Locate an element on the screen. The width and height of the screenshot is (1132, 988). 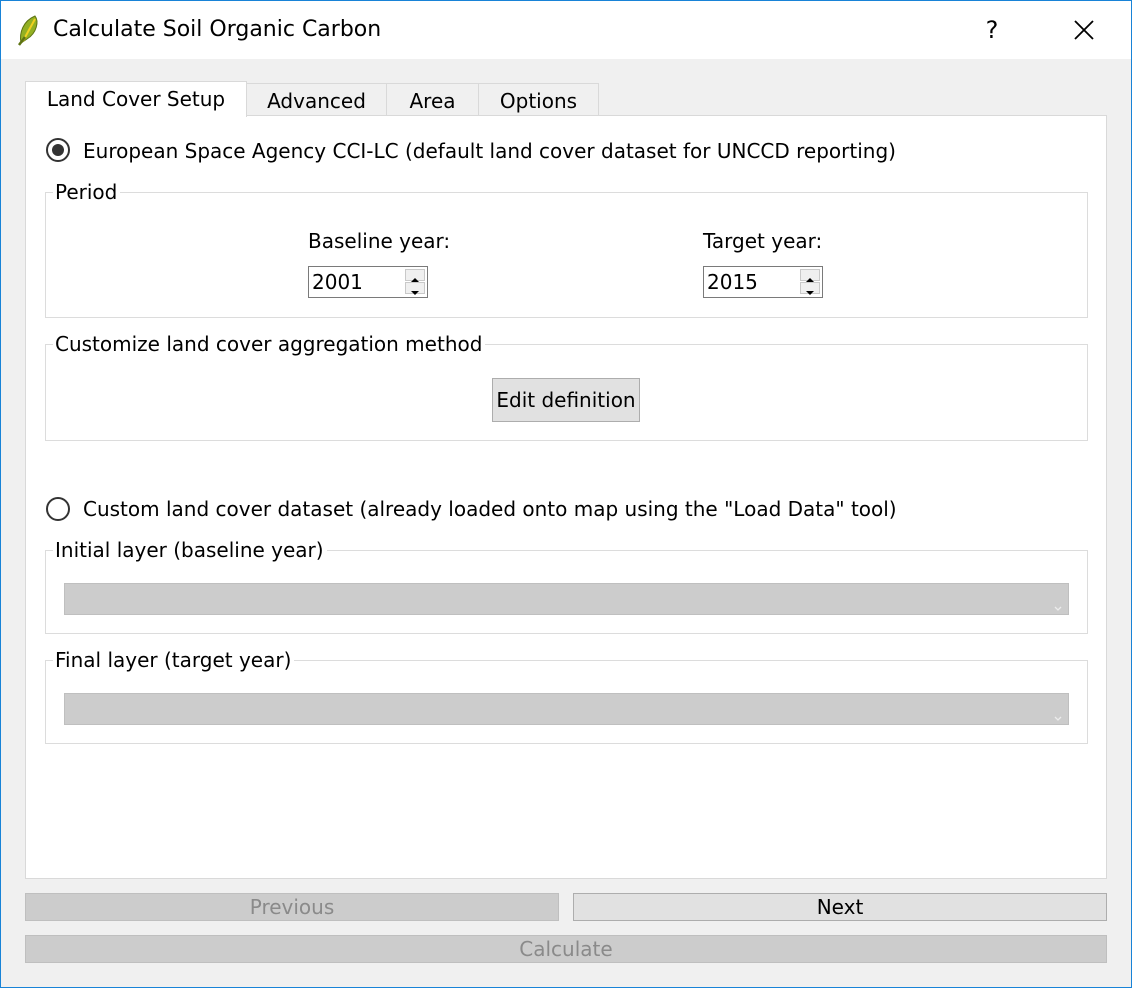
period-group-title: Period is located at coordinates (87, 192).